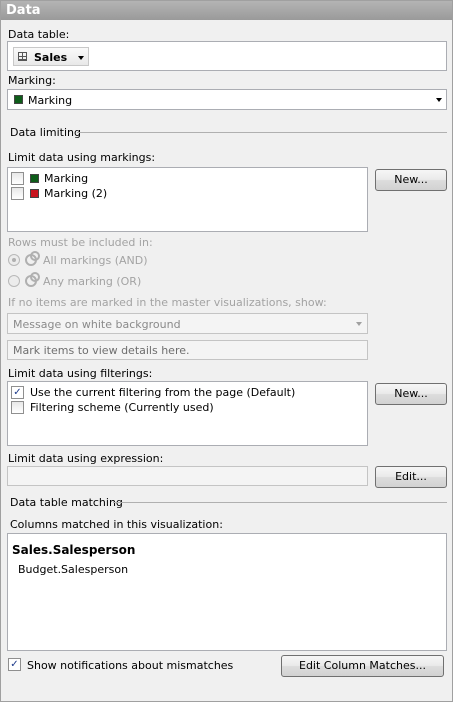 This screenshot has width=453, height=702. What do you see at coordinates (86, 458) in the screenshot?
I see `limit-expression-label: Limit data using expression:` at bounding box center [86, 458].